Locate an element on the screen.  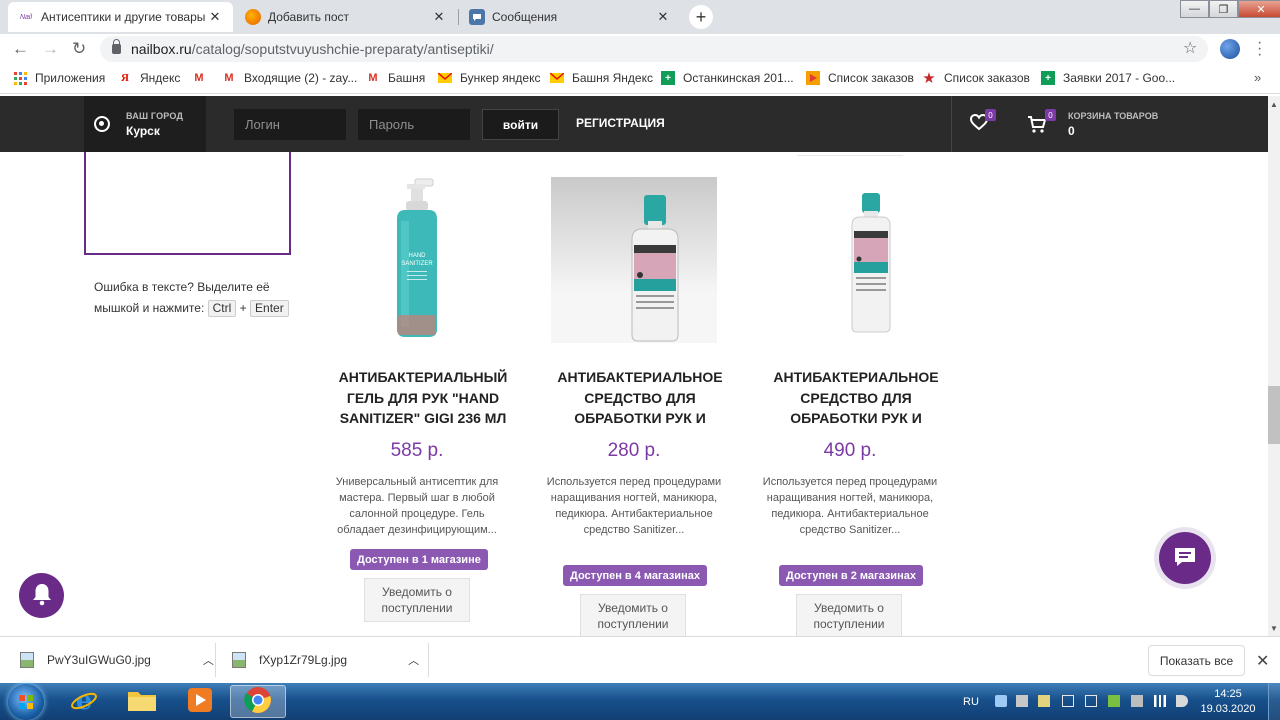
scroll-down-icon: ▼ is located at coordinates (1274, 628).